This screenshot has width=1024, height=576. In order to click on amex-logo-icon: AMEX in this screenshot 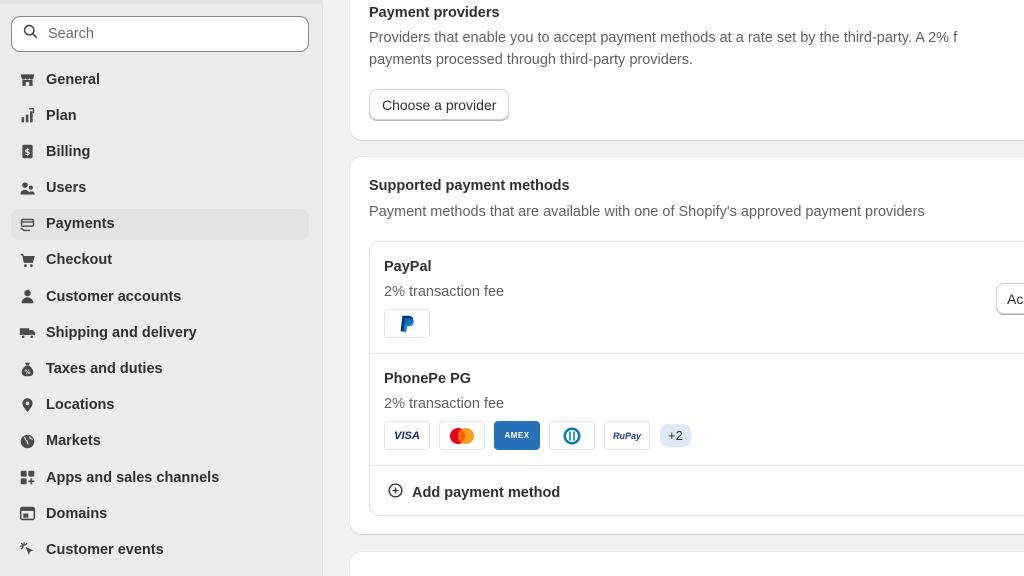, I will do `click(517, 435)`.